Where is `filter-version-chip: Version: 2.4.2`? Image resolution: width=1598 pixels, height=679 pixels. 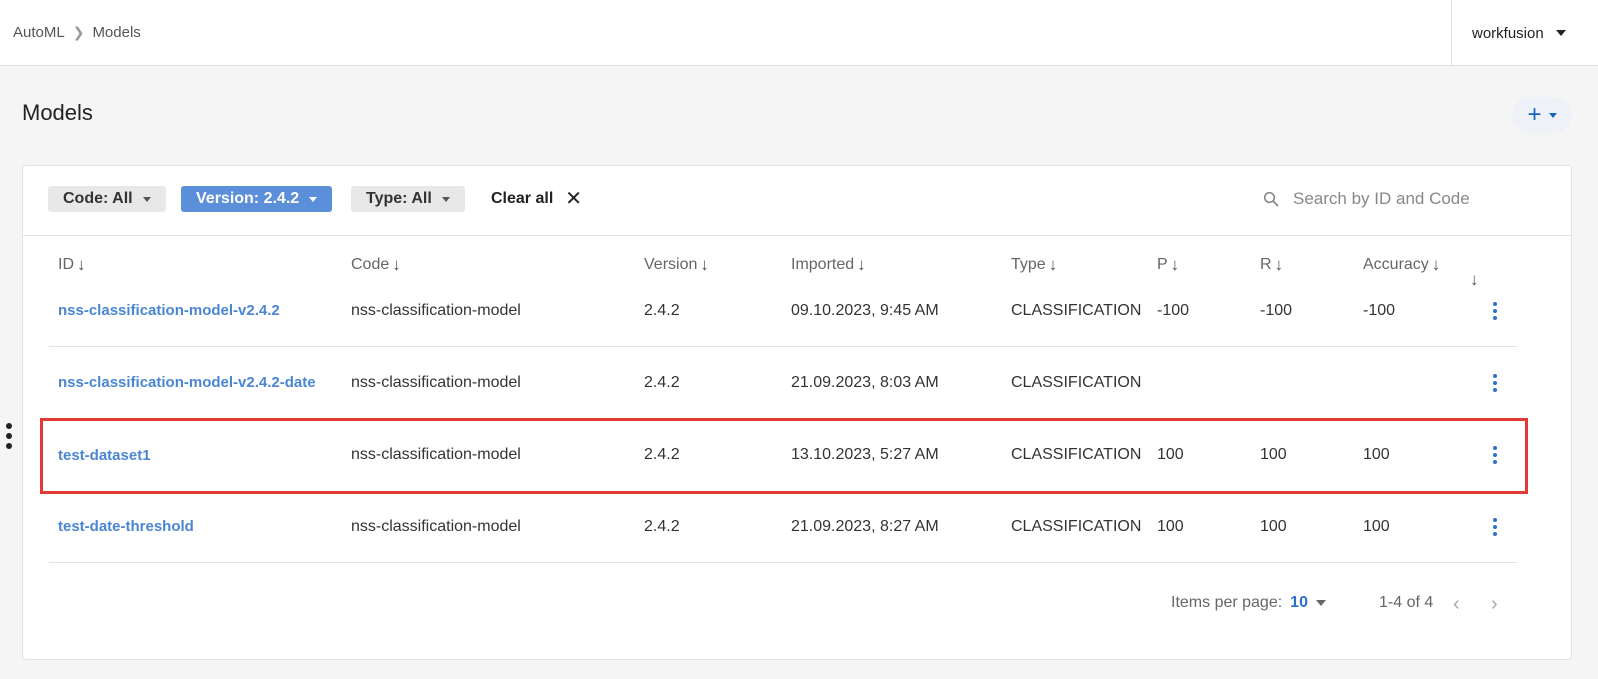 filter-version-chip: Version: 2.4.2 is located at coordinates (257, 199).